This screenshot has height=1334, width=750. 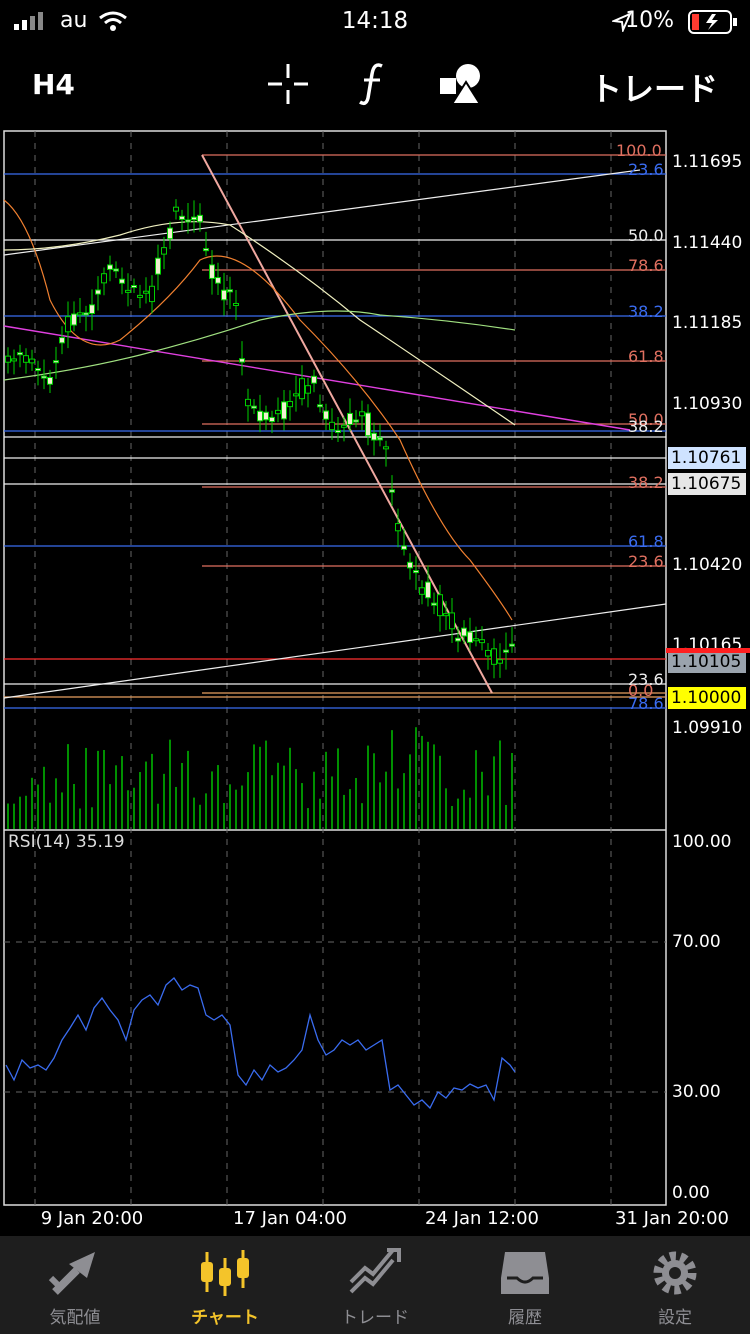 I want to click on rsi-tick: 70.00, so click(x=696, y=942).